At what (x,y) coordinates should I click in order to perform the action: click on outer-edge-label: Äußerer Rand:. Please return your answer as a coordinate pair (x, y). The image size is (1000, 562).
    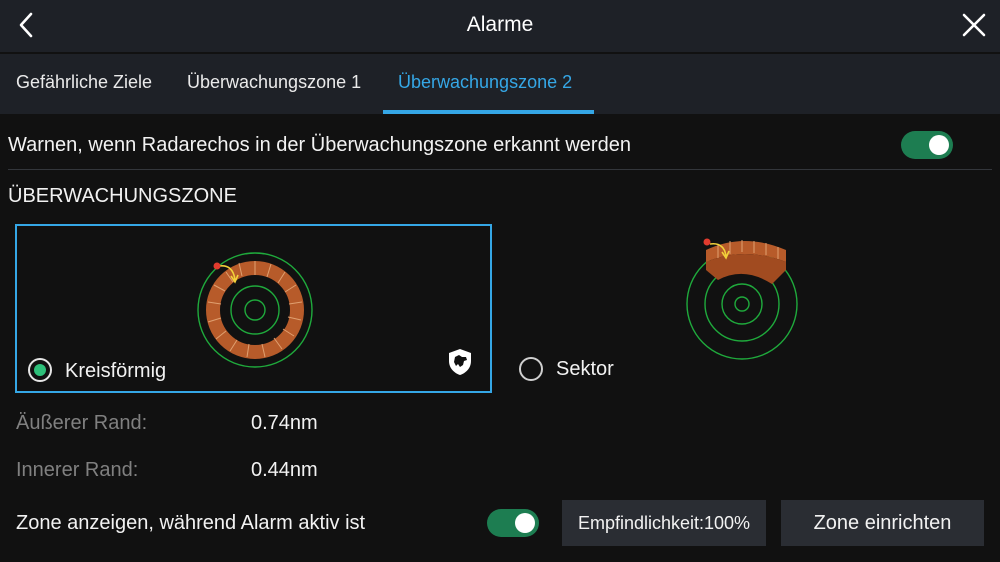
    Looking at the image, I should click on (82, 423).